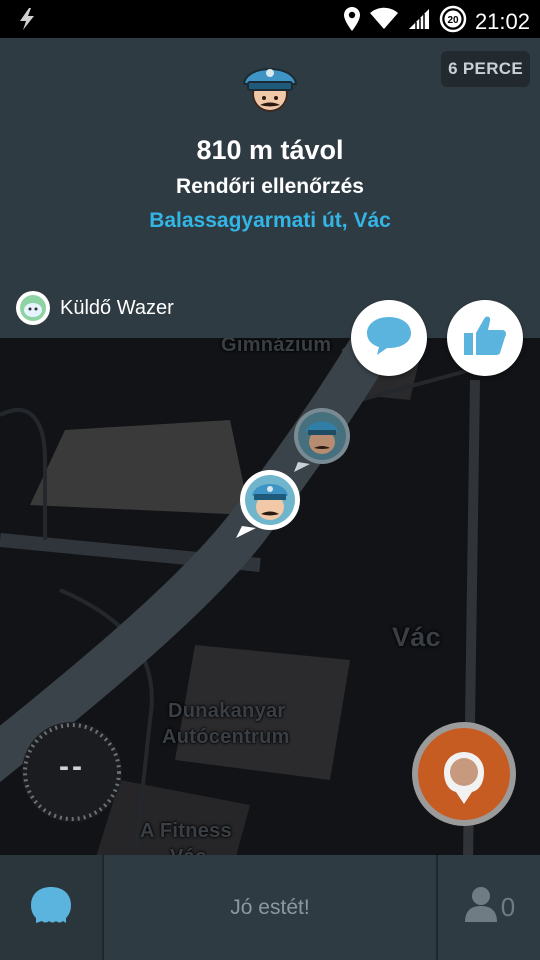 The width and height of the screenshot is (540, 960). I want to click on police-icon, so click(270, 91).